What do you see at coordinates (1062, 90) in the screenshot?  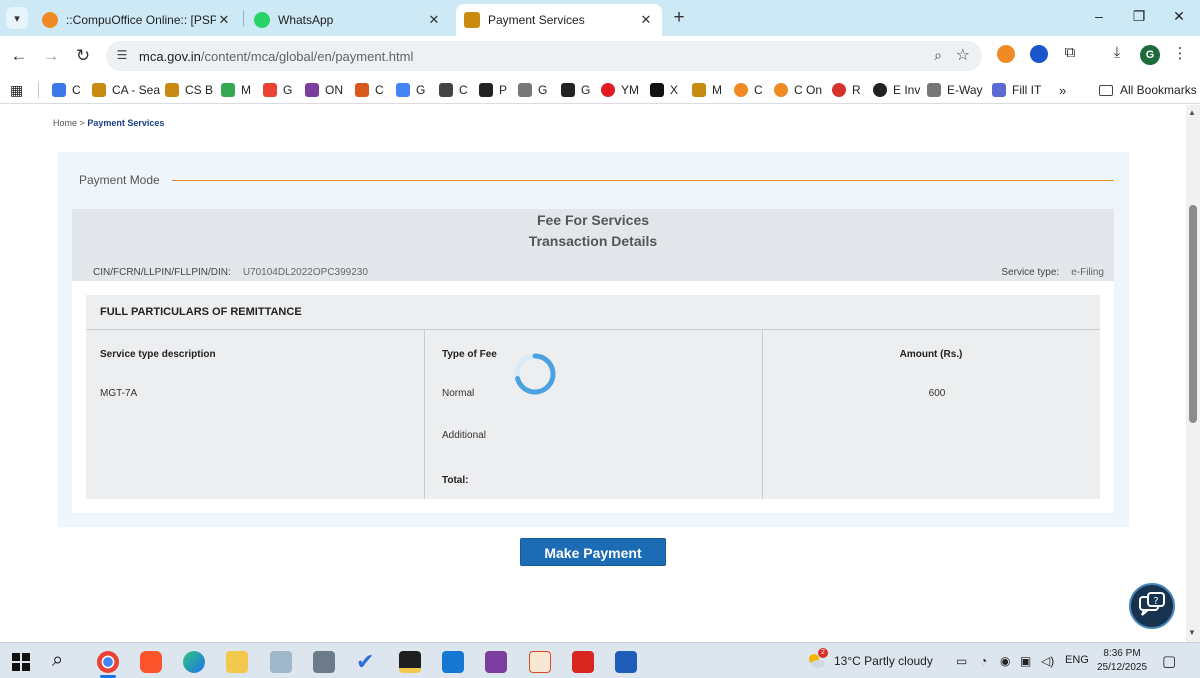 I see `bookmarks-overflow-chevron-icon: »` at bounding box center [1062, 90].